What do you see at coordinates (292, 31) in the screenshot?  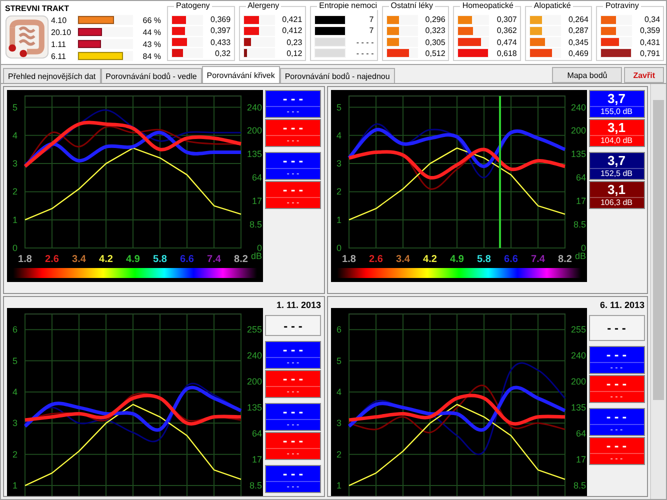 I see `value-label: 0,412` at bounding box center [292, 31].